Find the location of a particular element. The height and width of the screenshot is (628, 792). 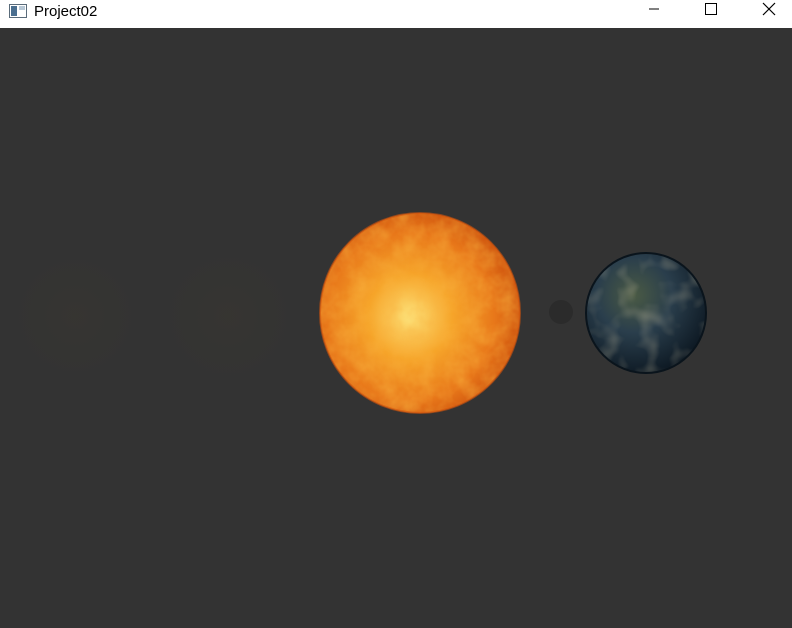

close-icon is located at coordinates (769, 11).